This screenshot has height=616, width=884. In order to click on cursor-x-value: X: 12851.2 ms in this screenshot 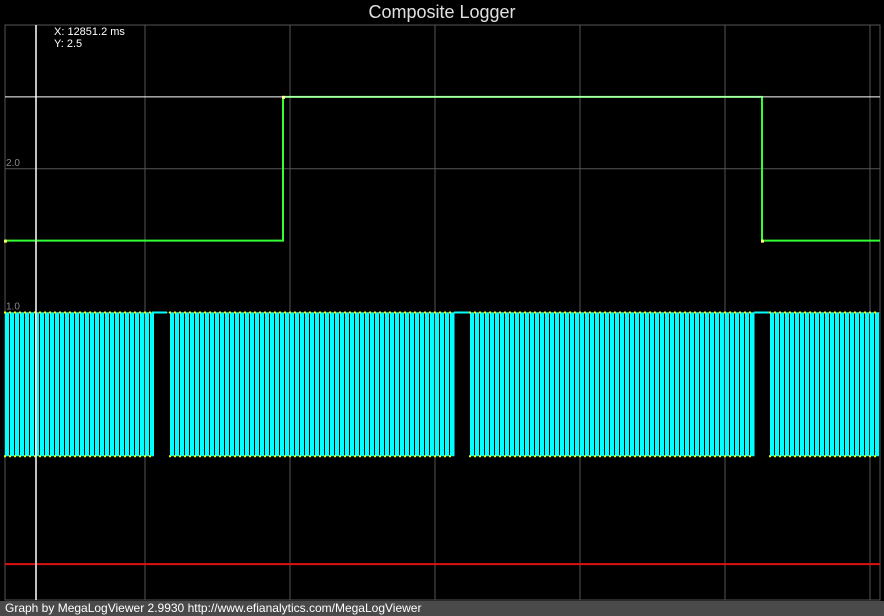, I will do `click(89, 32)`.